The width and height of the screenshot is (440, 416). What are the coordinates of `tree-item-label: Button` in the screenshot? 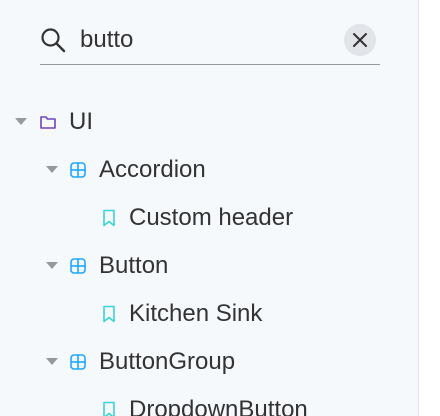 It's located at (134, 265).